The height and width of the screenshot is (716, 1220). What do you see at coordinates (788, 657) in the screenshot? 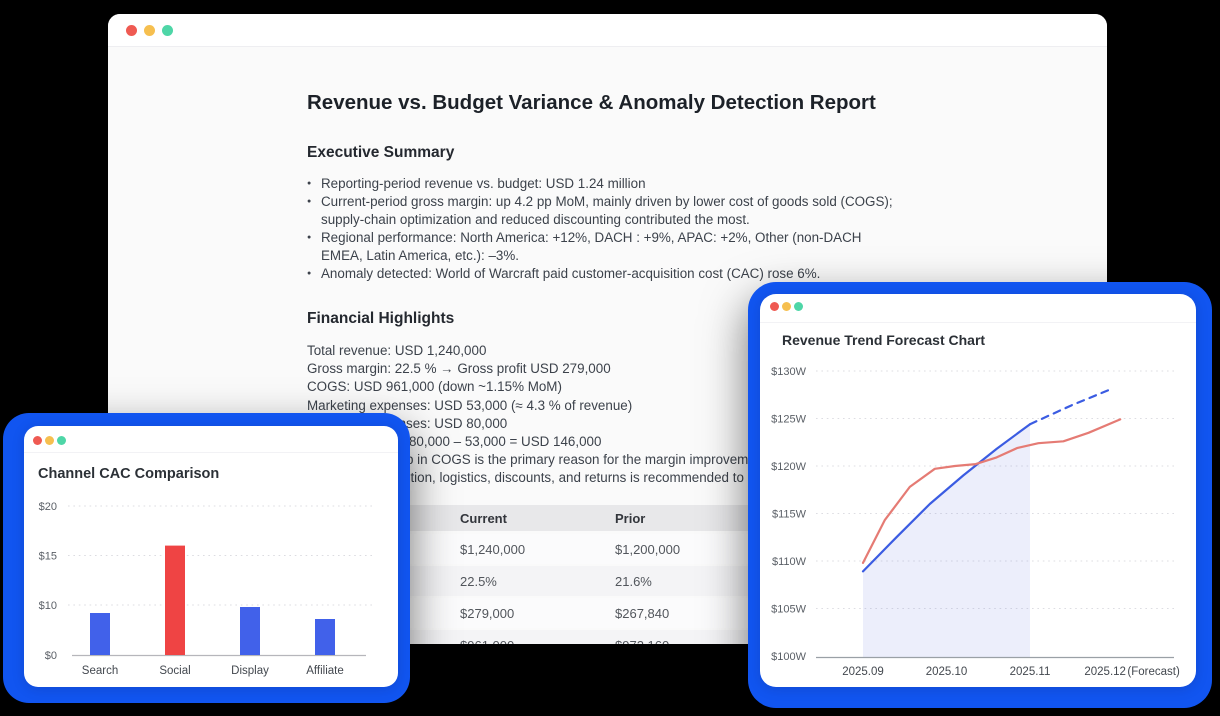
I see `svg-text: $100W` at bounding box center [788, 657].